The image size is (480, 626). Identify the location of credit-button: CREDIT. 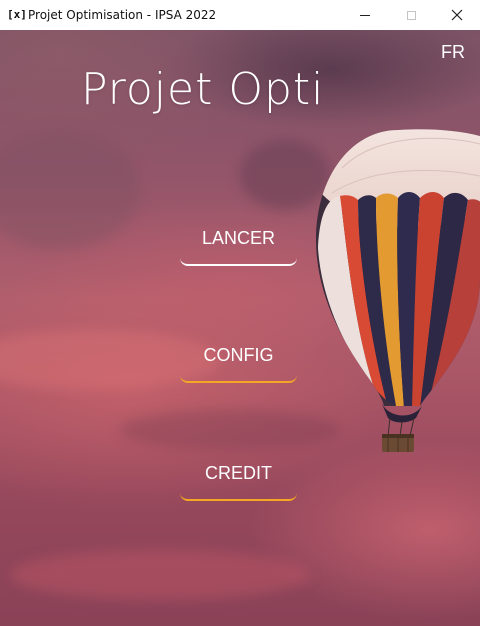
(238, 479).